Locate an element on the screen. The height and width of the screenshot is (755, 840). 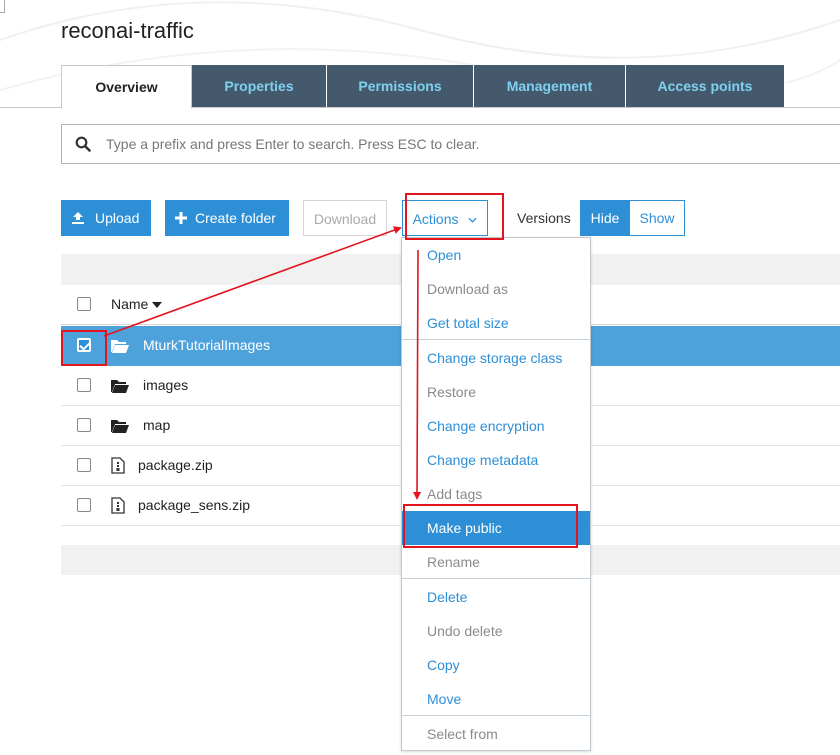
name-column-label: Name is located at coordinates (130, 304).